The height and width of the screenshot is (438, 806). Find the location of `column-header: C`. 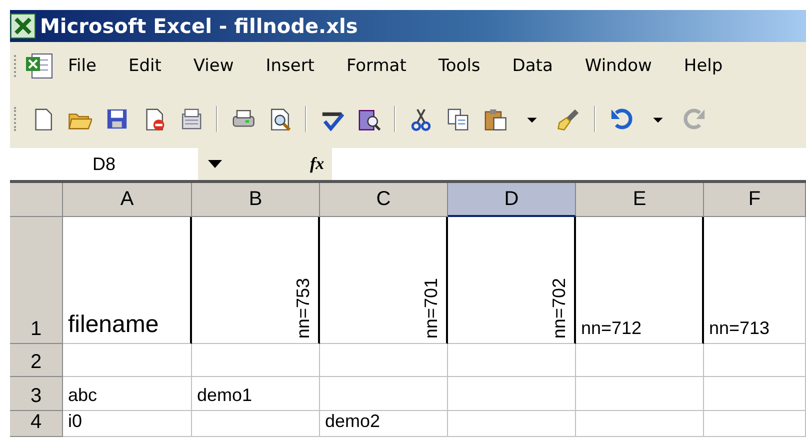

column-header: C is located at coordinates (384, 200).